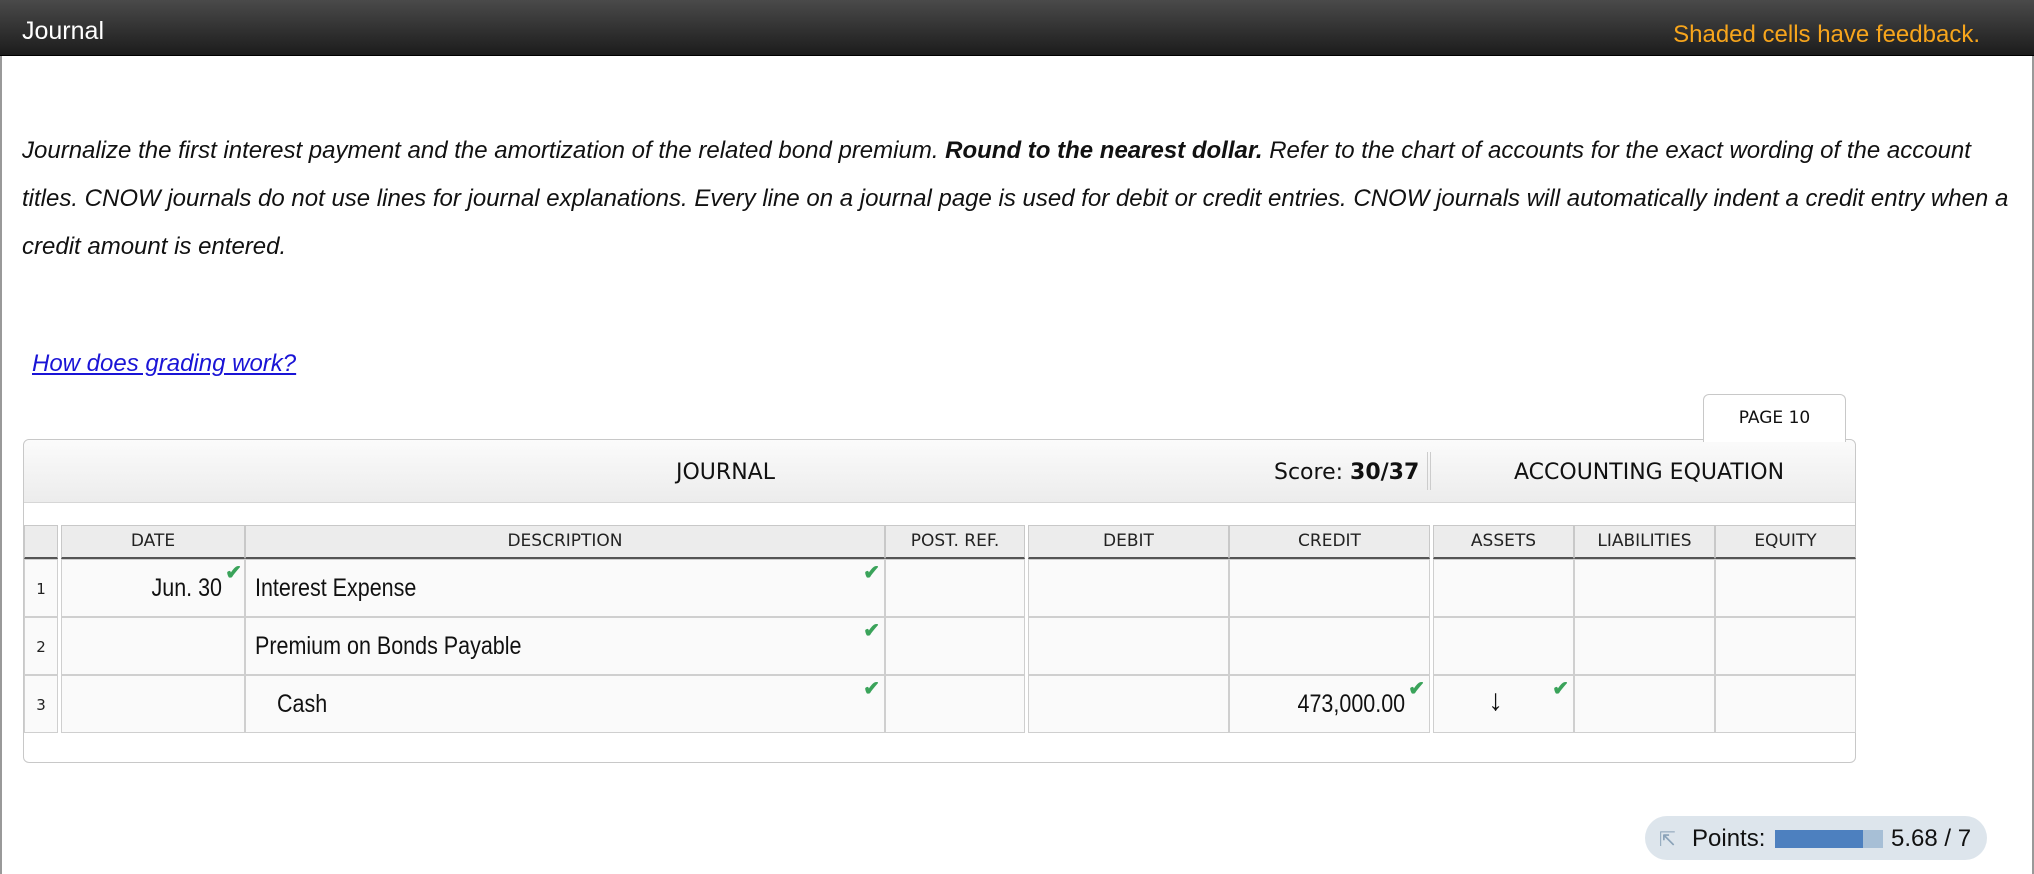 This screenshot has width=2034, height=874. What do you see at coordinates (1309, 472) in the screenshot?
I see `score-label: Score:` at bounding box center [1309, 472].